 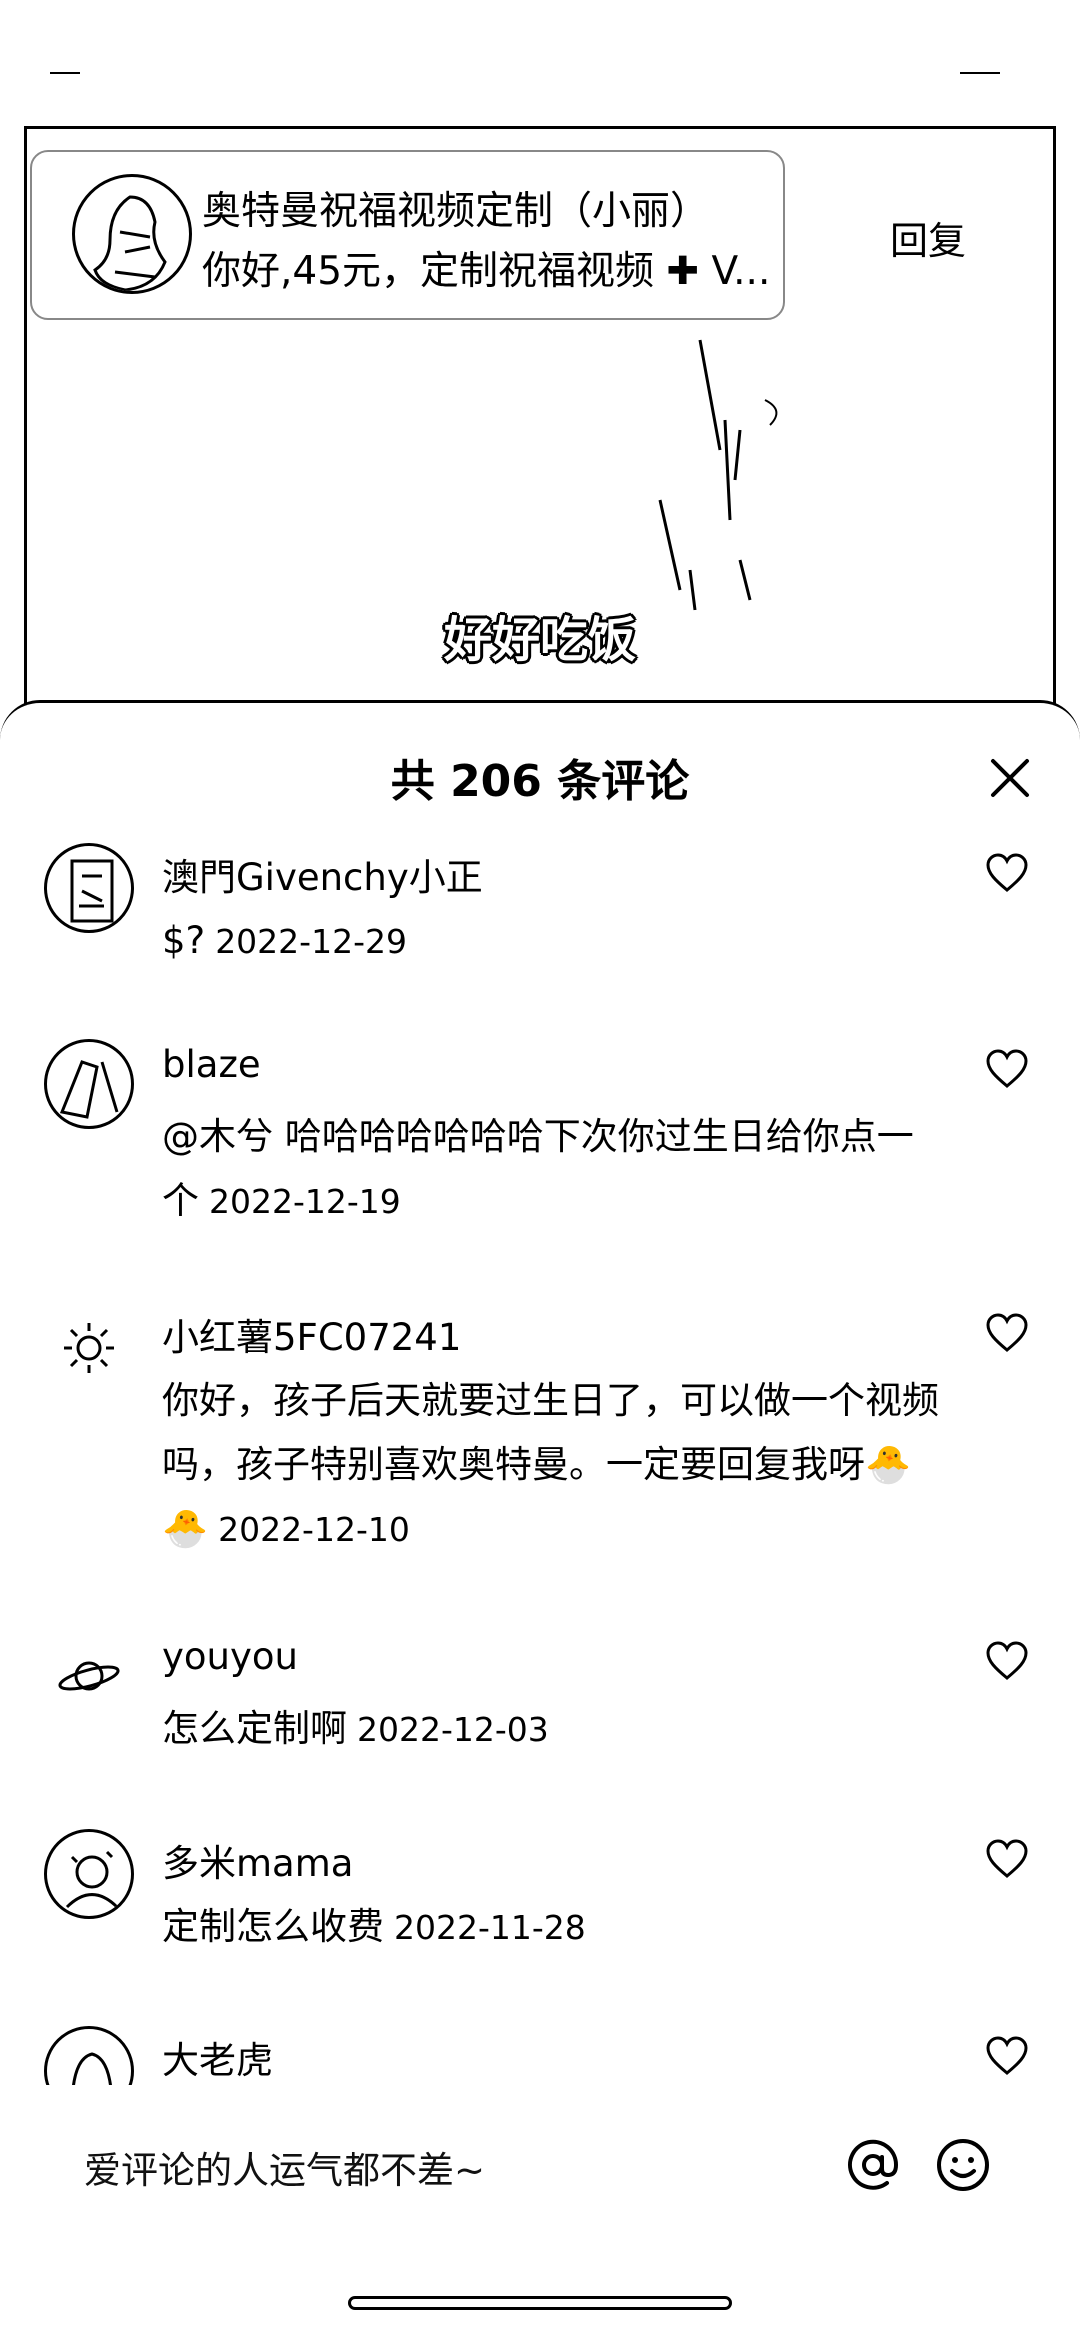 What do you see at coordinates (928, 237) in the screenshot?
I see `reply-button: 回复` at bounding box center [928, 237].